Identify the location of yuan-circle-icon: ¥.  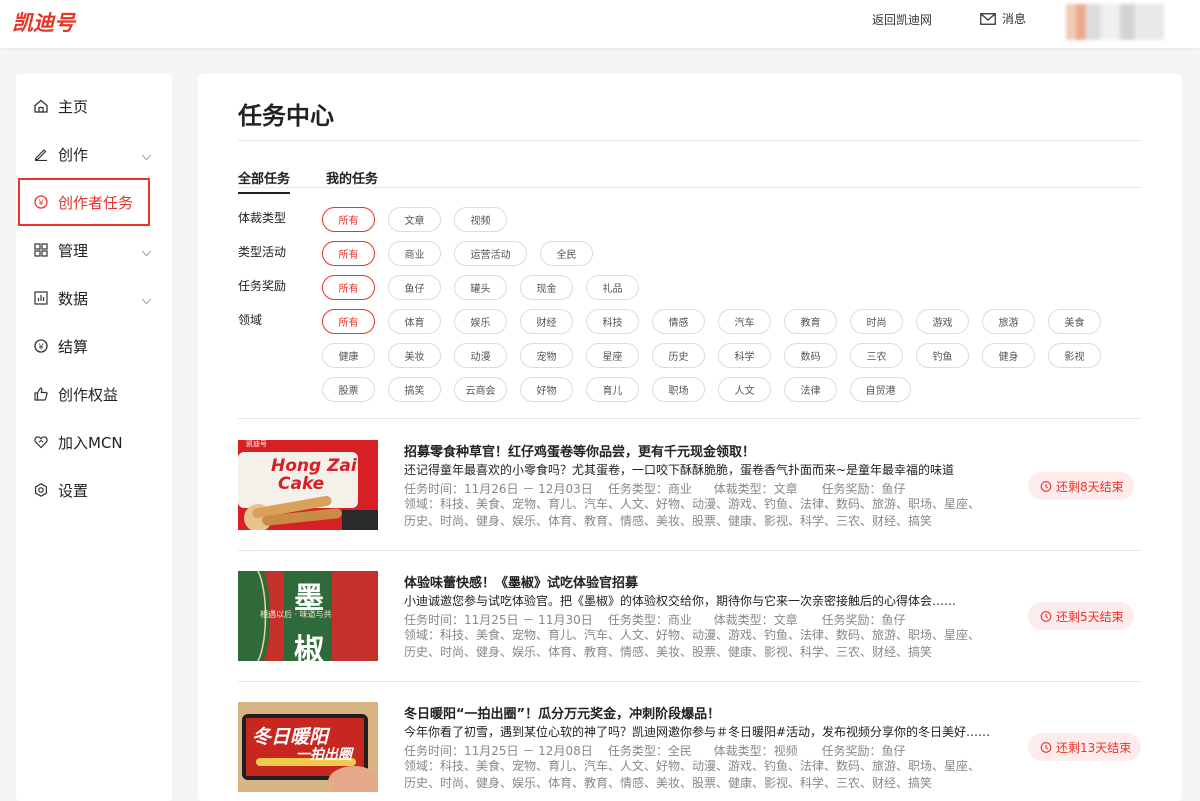
(41, 202).